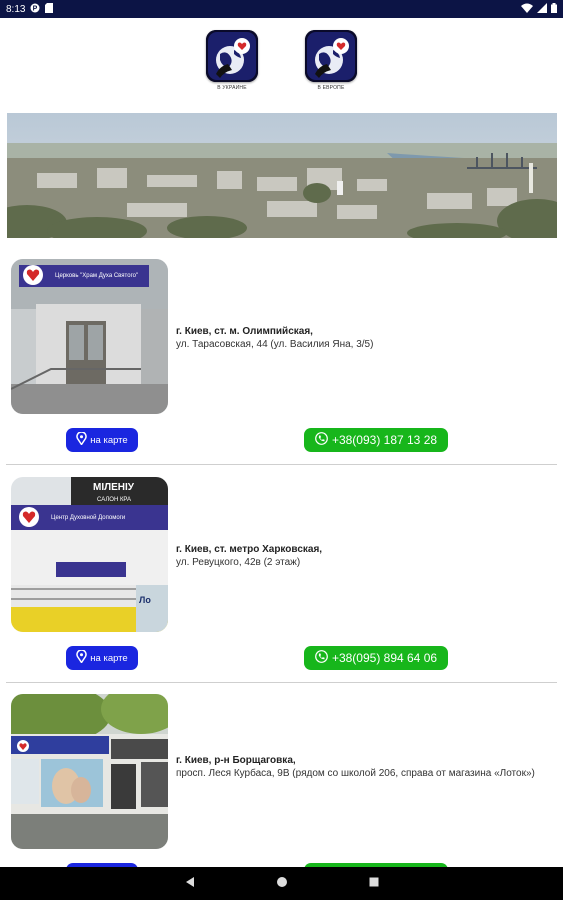 Image resolution: width=563 pixels, height=900 pixels. What do you see at coordinates (374, 884) in the screenshot?
I see `recents-icon` at bounding box center [374, 884].